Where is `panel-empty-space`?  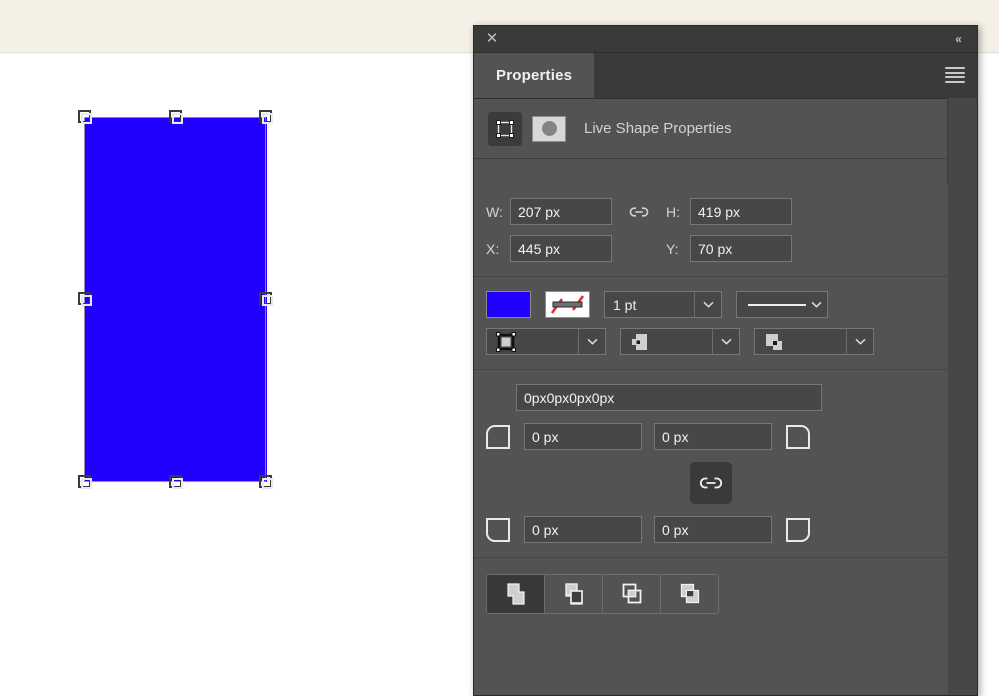 panel-empty-space is located at coordinates (711, 661).